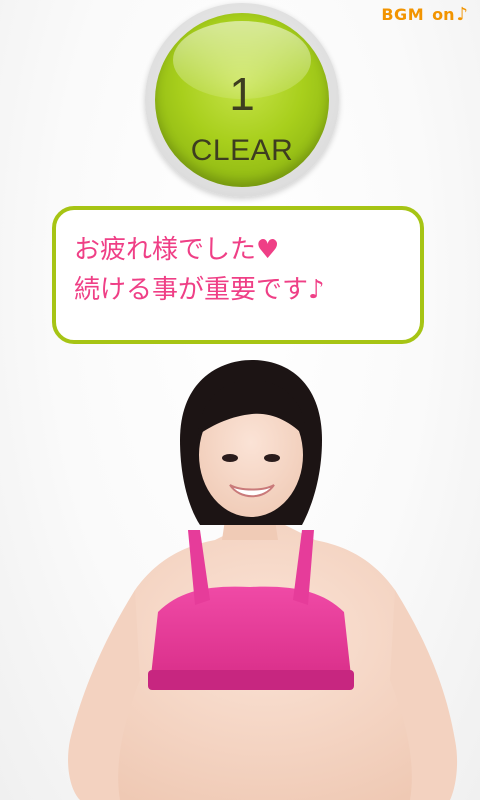 The width and height of the screenshot is (480, 800). I want to click on clear-badge: 1 CLEAR, so click(242, 100).